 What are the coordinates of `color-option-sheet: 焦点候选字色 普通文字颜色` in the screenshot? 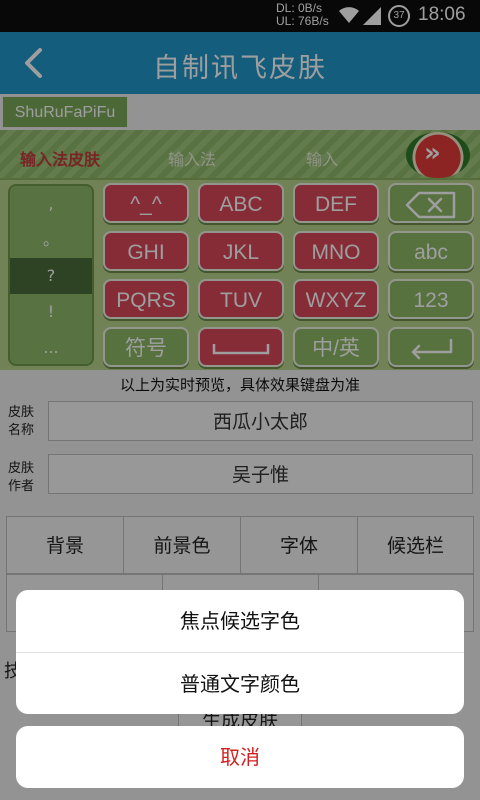 It's located at (240, 652).